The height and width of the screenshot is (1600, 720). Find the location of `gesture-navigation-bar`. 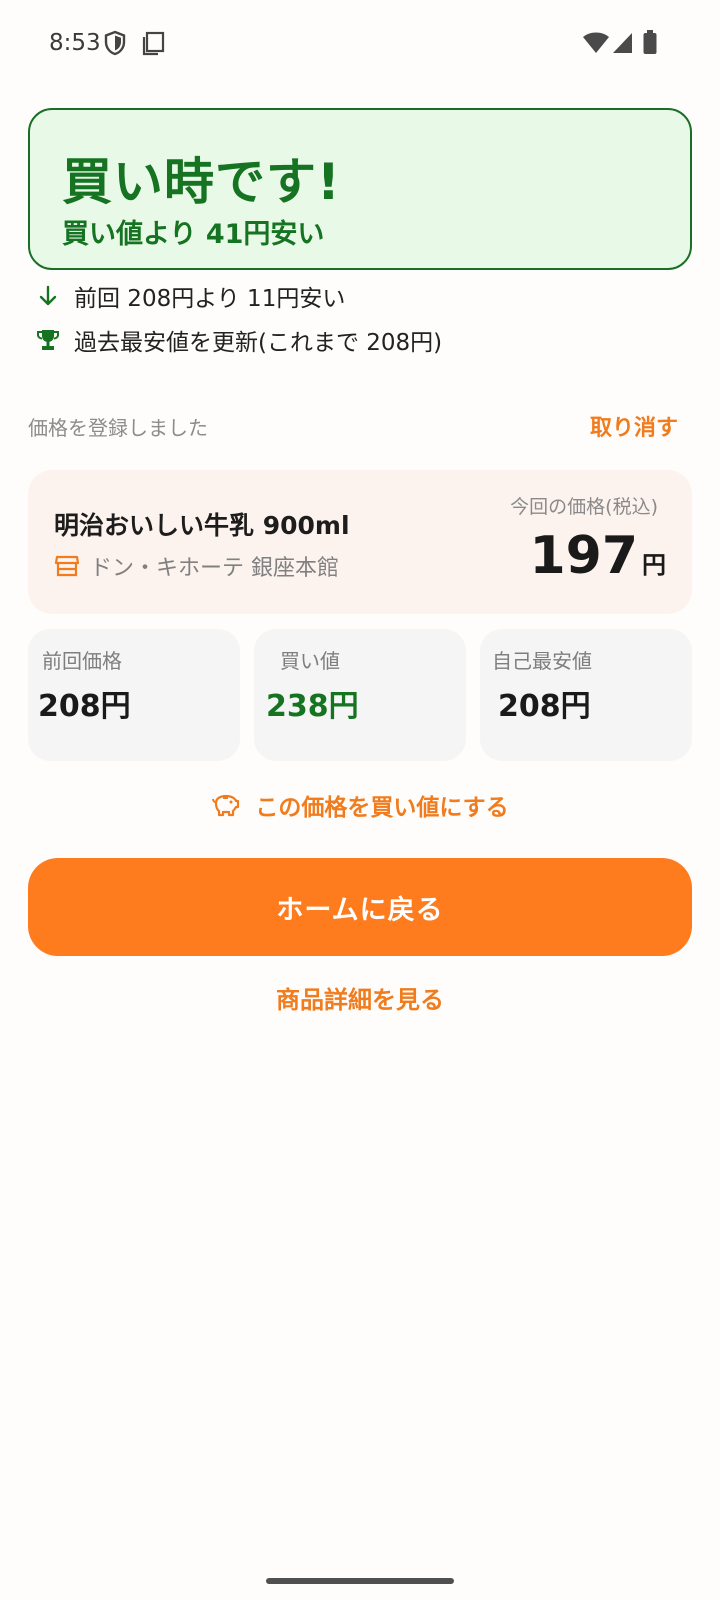

gesture-navigation-bar is located at coordinates (360, 1581).